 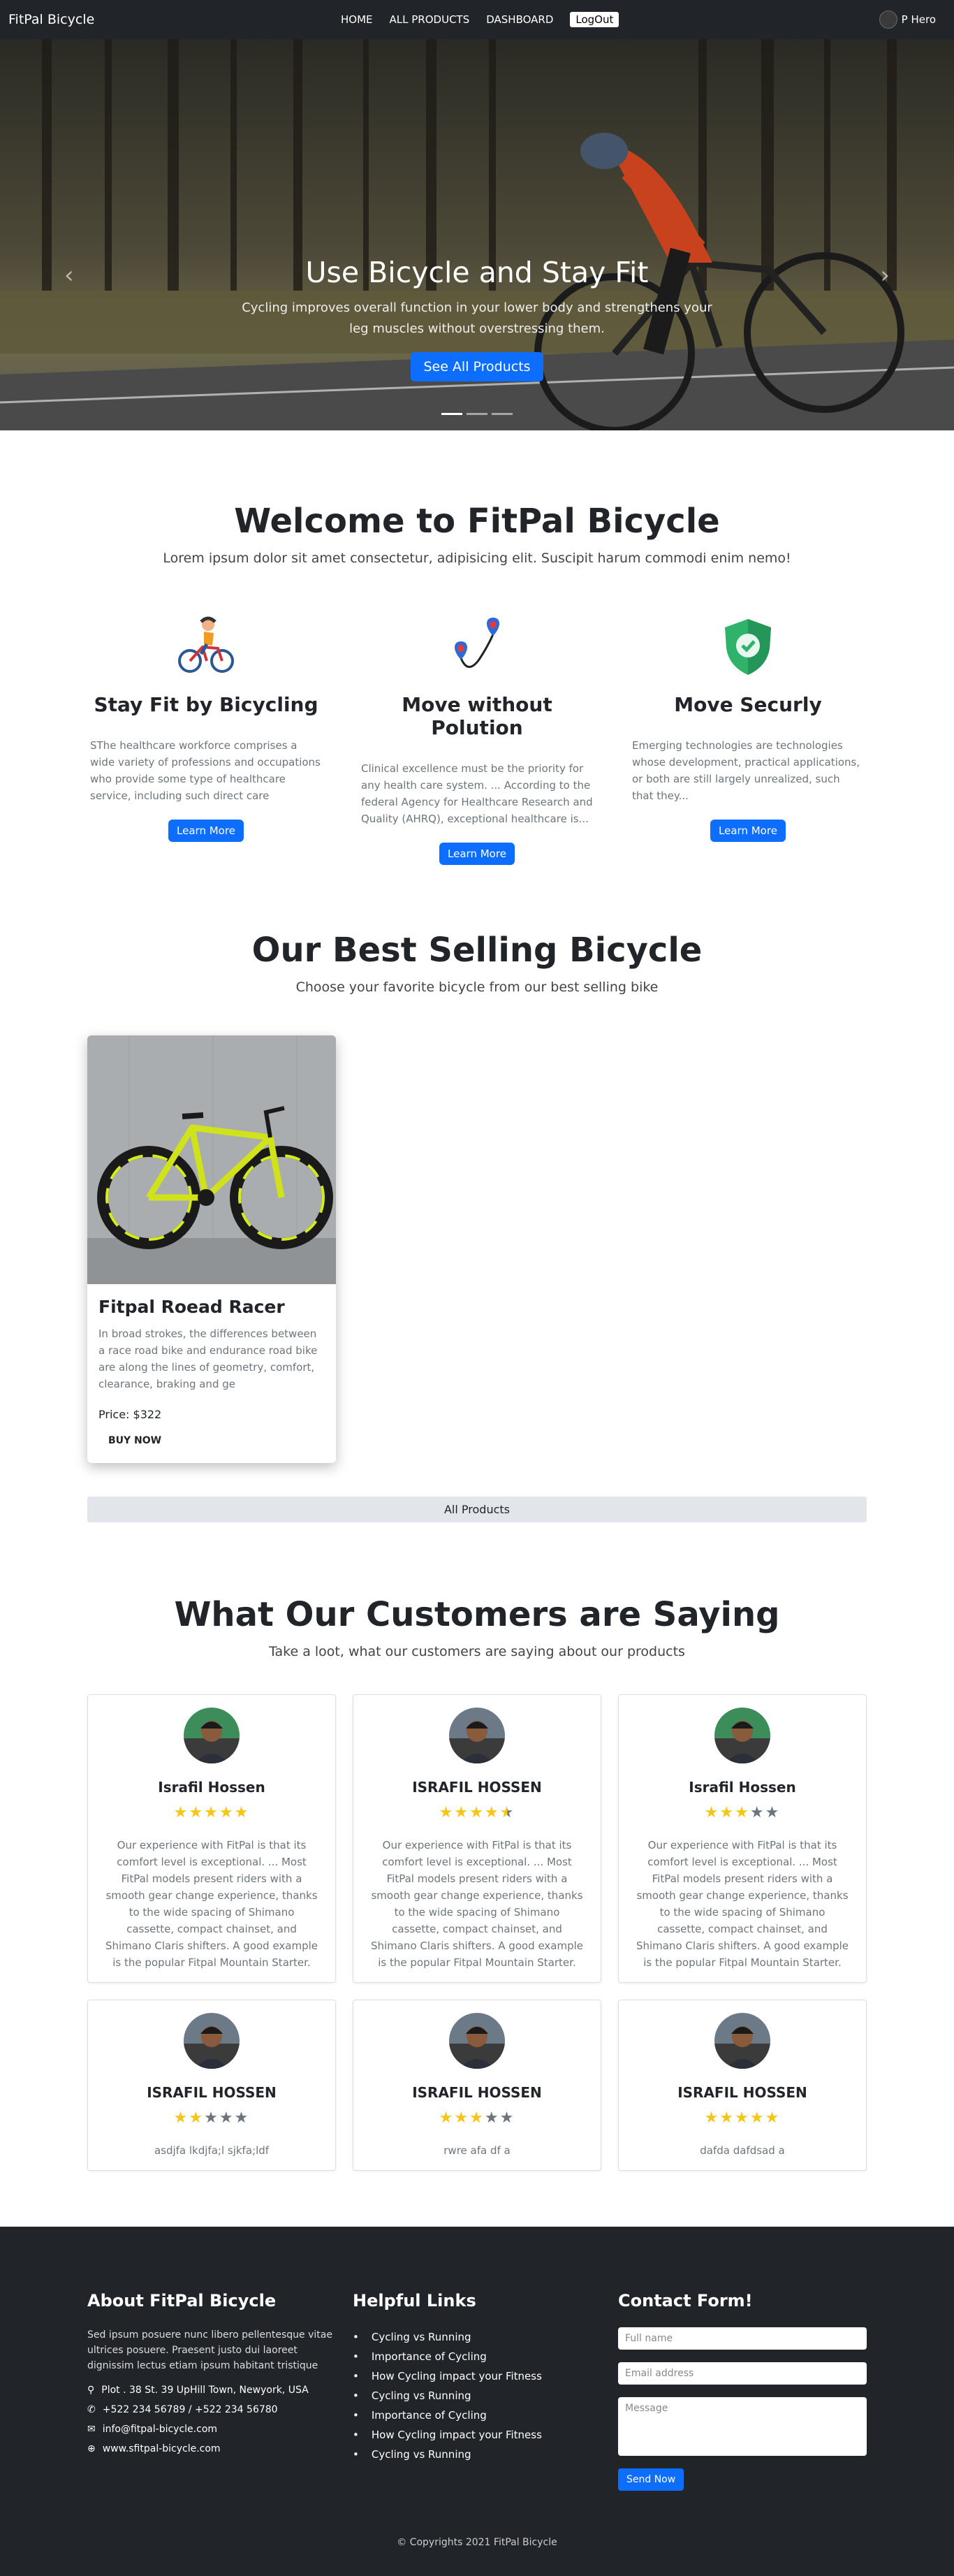 I want to click on feature-title: Move Securly, so click(x=748, y=704).